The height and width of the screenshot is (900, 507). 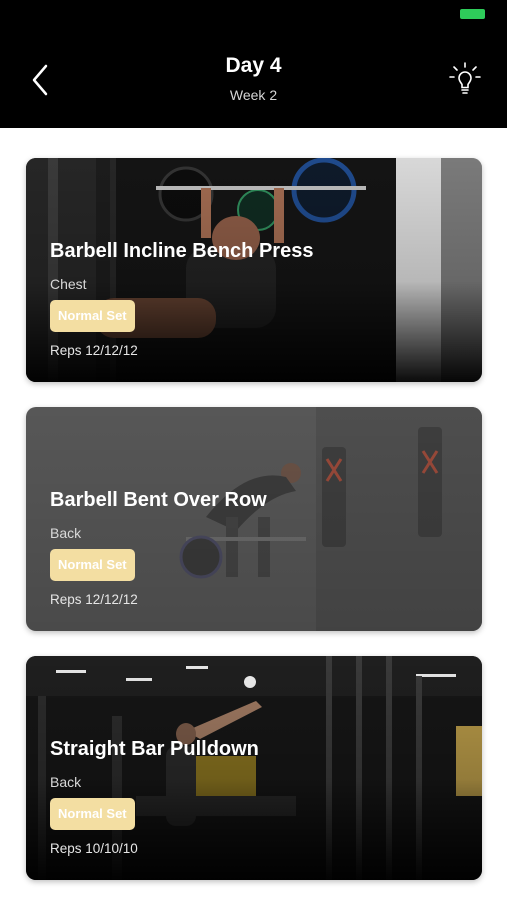 What do you see at coordinates (182, 251) in the screenshot?
I see `exercise-name: Barbell Incline Bench Press` at bounding box center [182, 251].